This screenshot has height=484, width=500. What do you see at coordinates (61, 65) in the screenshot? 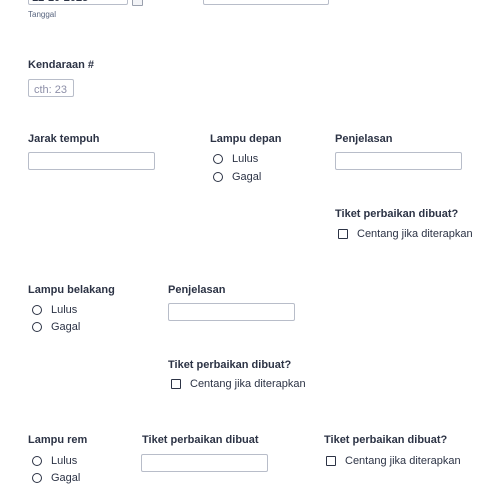
I see `vehicle-label: Kendaraan #` at bounding box center [61, 65].